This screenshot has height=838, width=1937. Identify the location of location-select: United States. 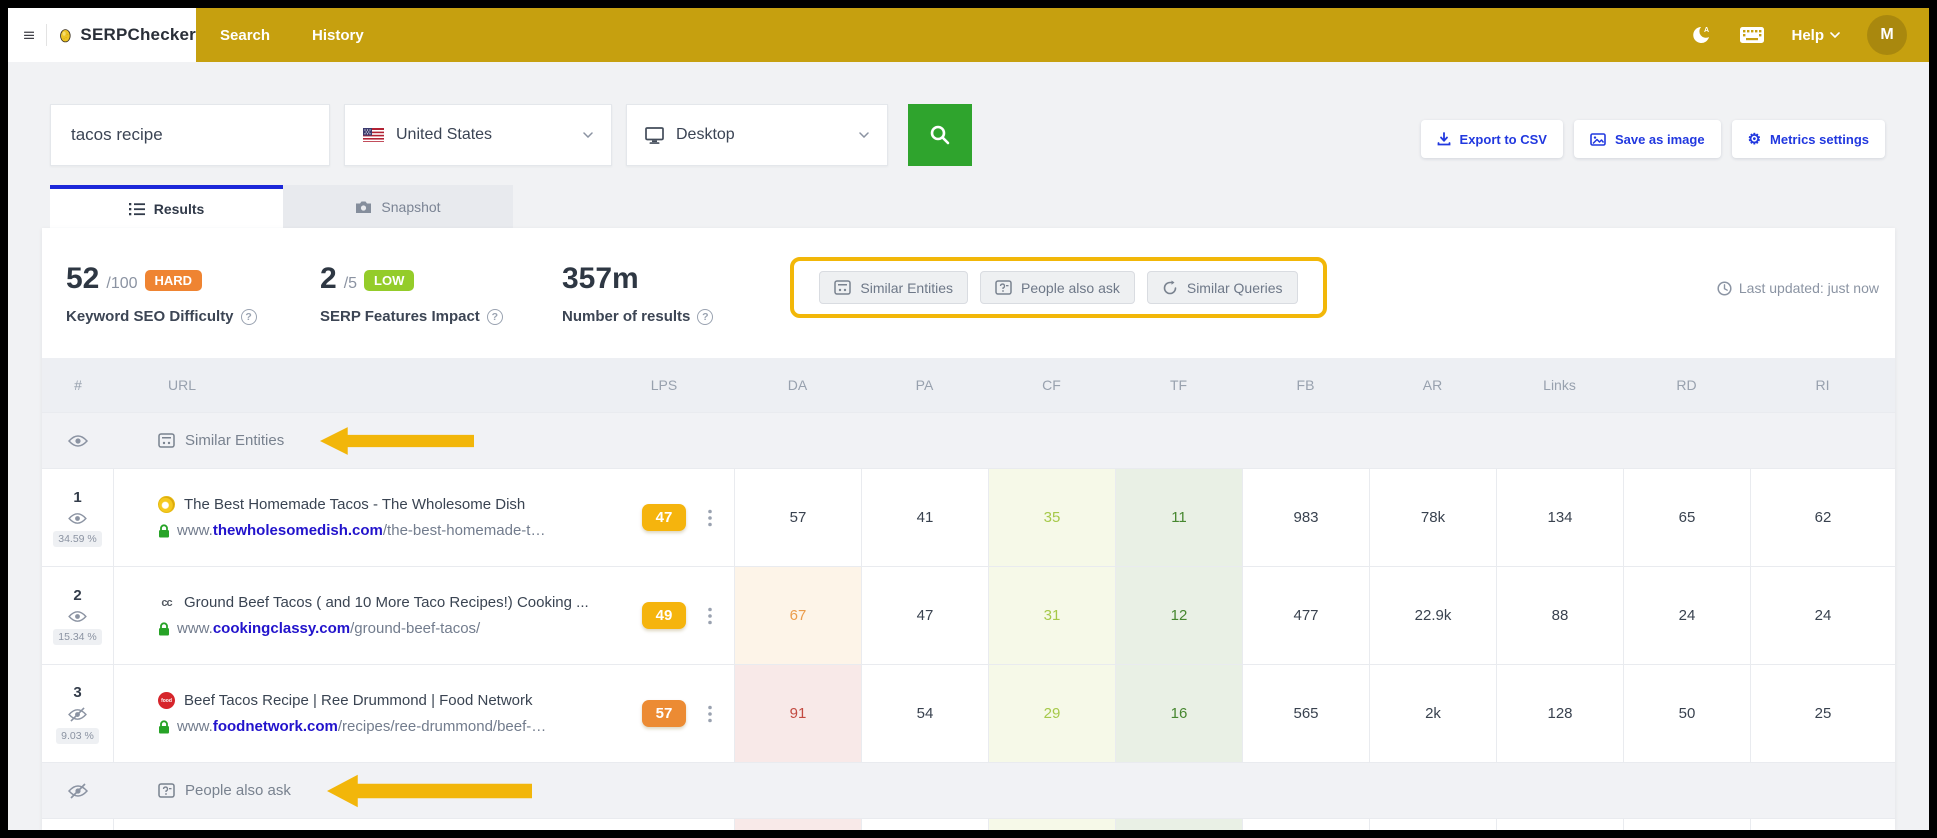
(478, 135).